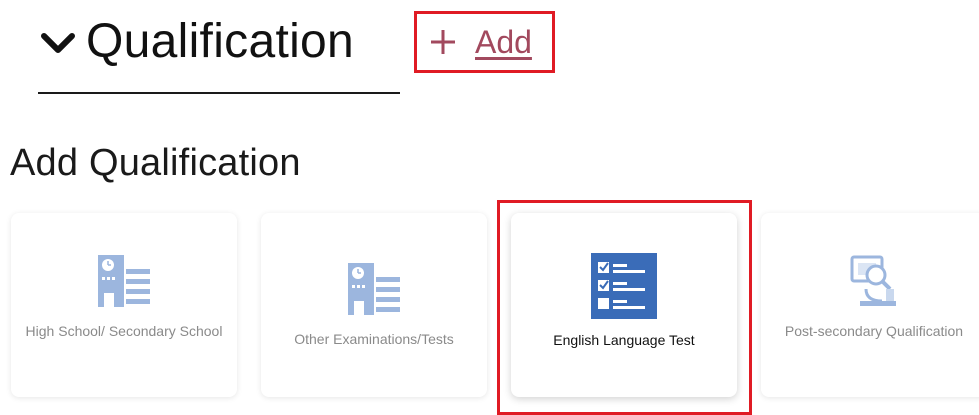 Image resolution: width=979 pixels, height=415 pixels. I want to click on card-label: English Language Test, so click(624, 340).